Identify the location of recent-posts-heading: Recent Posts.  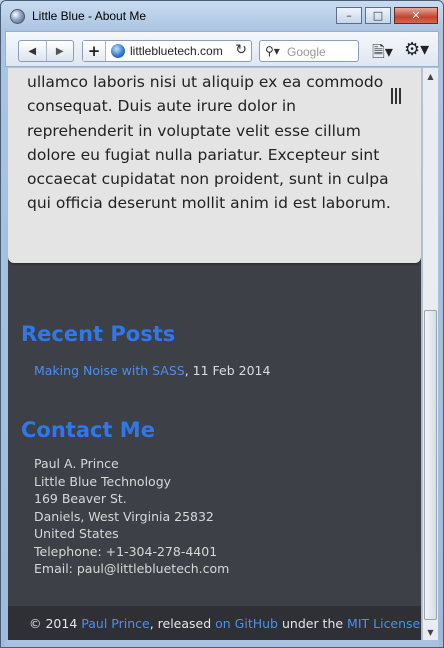
(98, 334).